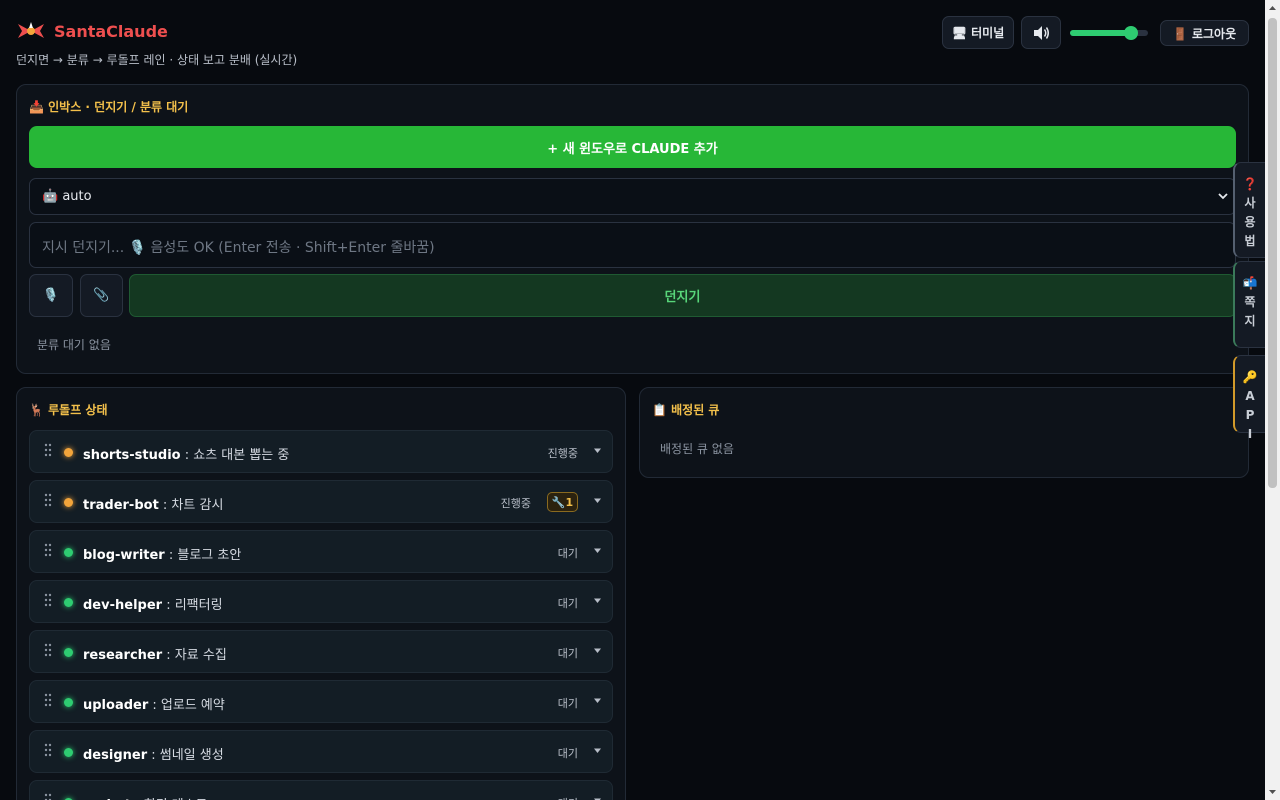  What do you see at coordinates (321, 751) in the screenshot?
I see `lane-row-designer: designer : 썸네일 생성 대기` at bounding box center [321, 751].